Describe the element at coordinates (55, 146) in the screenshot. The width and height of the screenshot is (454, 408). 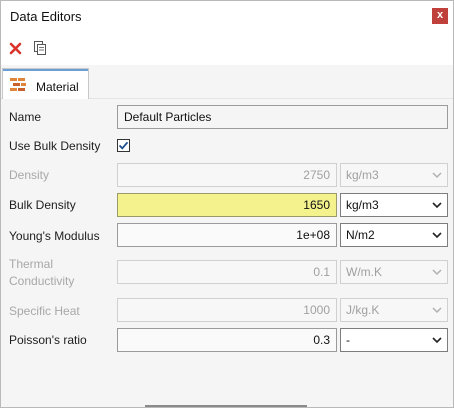
I see `use-bulk-density-label: Use Bulk Density` at that location.